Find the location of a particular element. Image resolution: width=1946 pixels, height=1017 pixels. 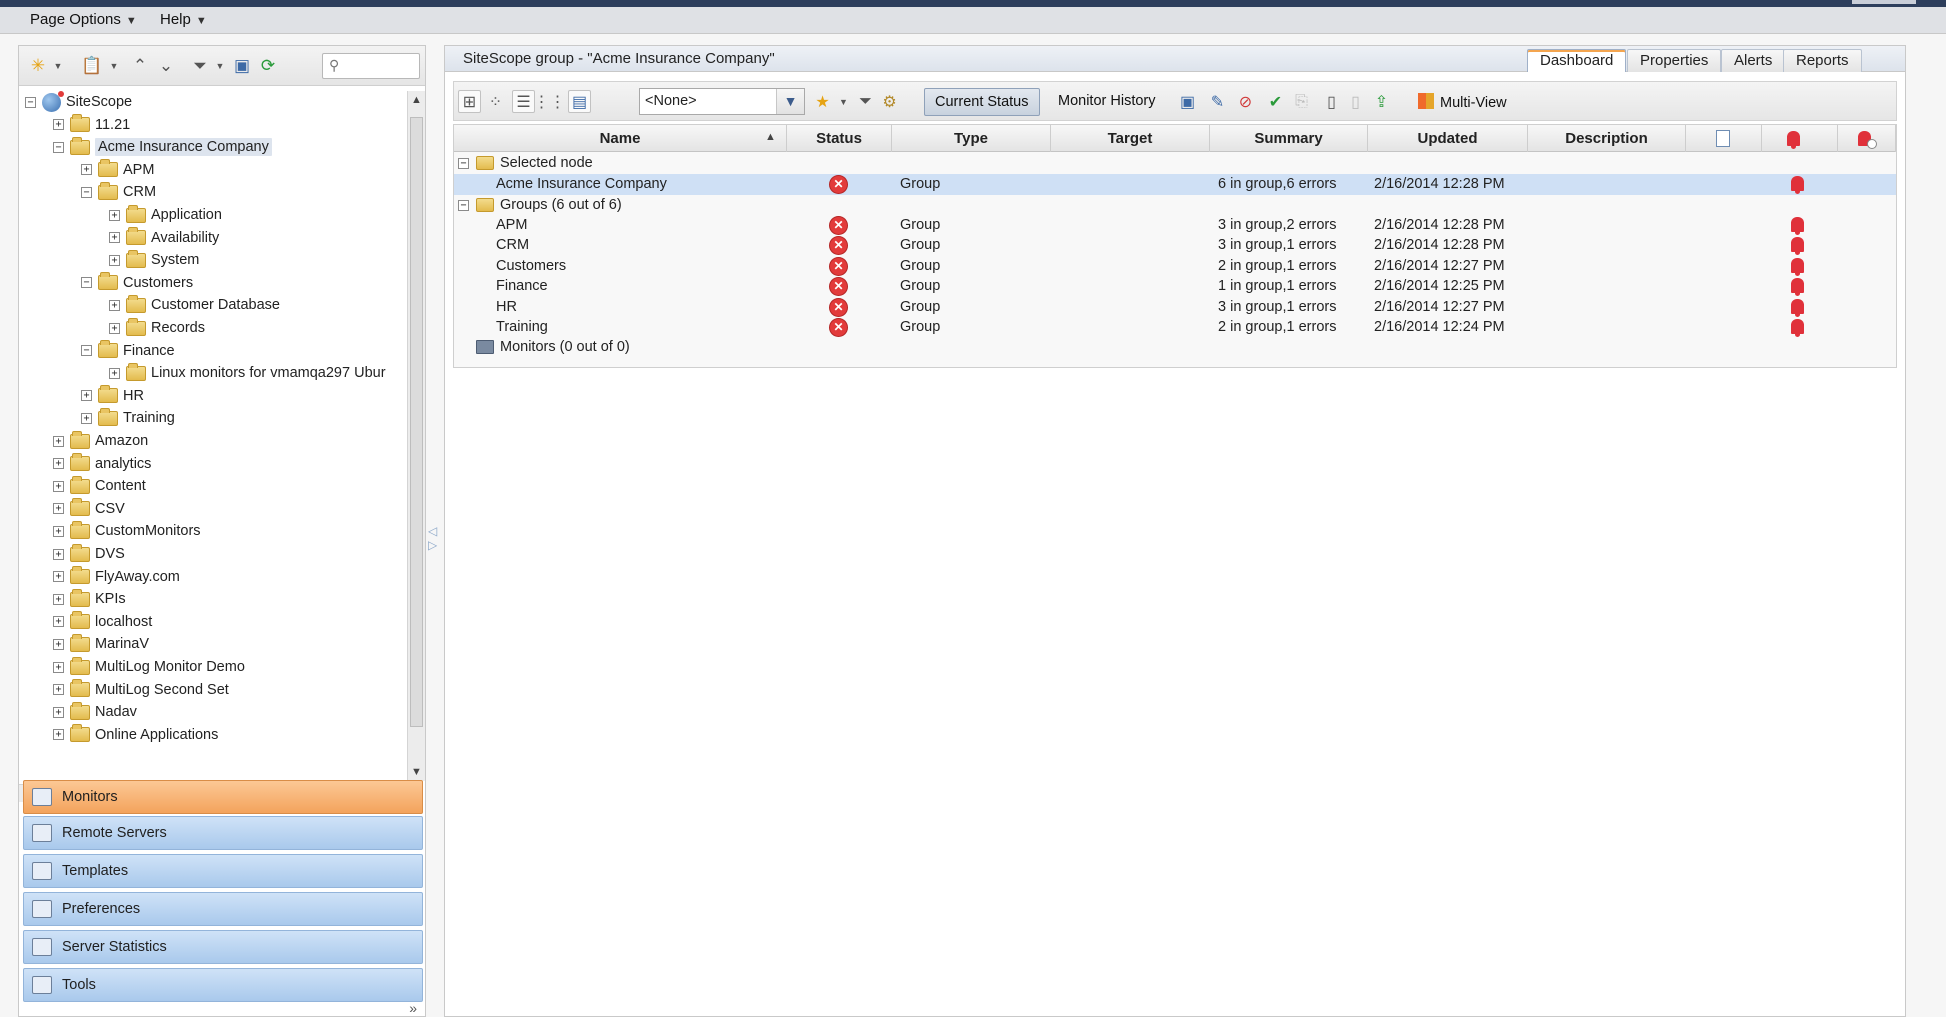

monitor-history-button: Monitor History is located at coordinates (1107, 102).